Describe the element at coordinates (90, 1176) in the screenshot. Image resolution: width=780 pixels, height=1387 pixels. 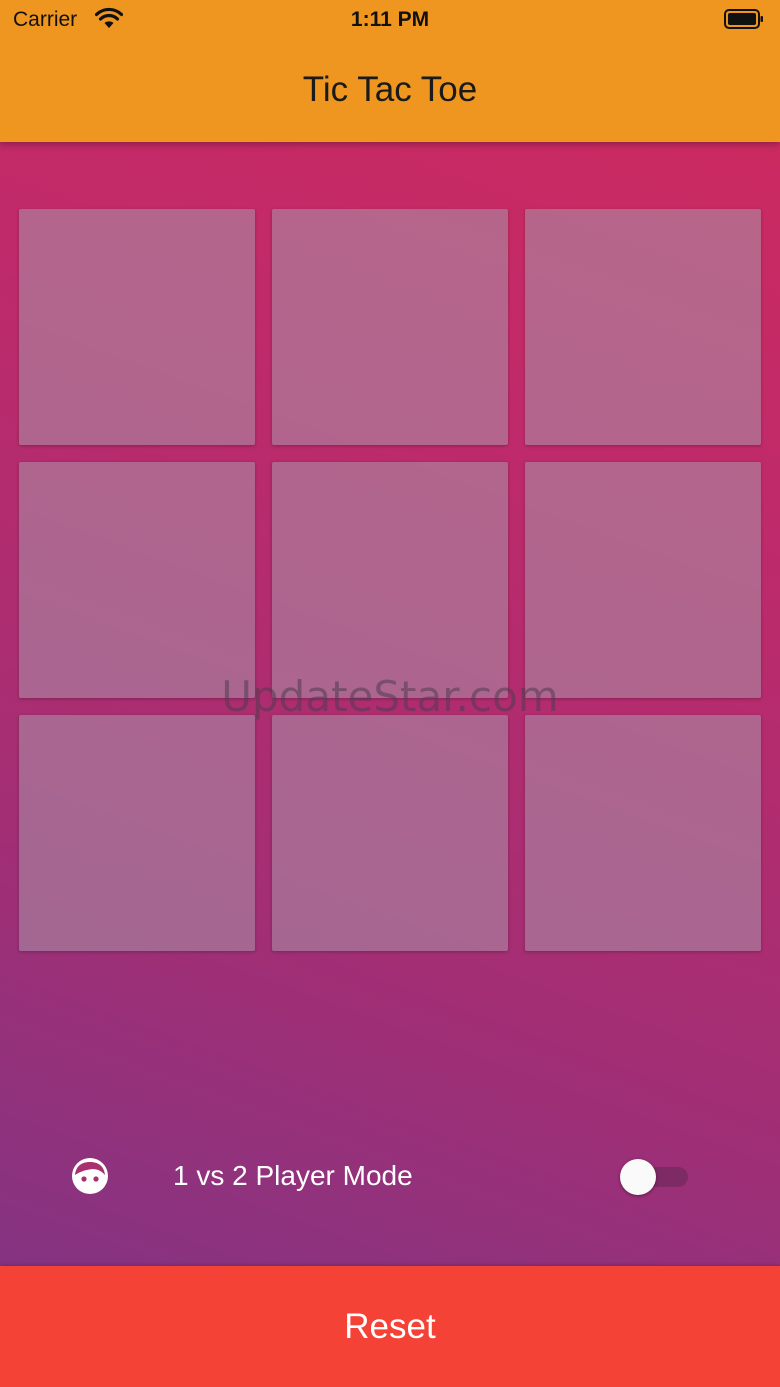
I see `face-icon` at that location.